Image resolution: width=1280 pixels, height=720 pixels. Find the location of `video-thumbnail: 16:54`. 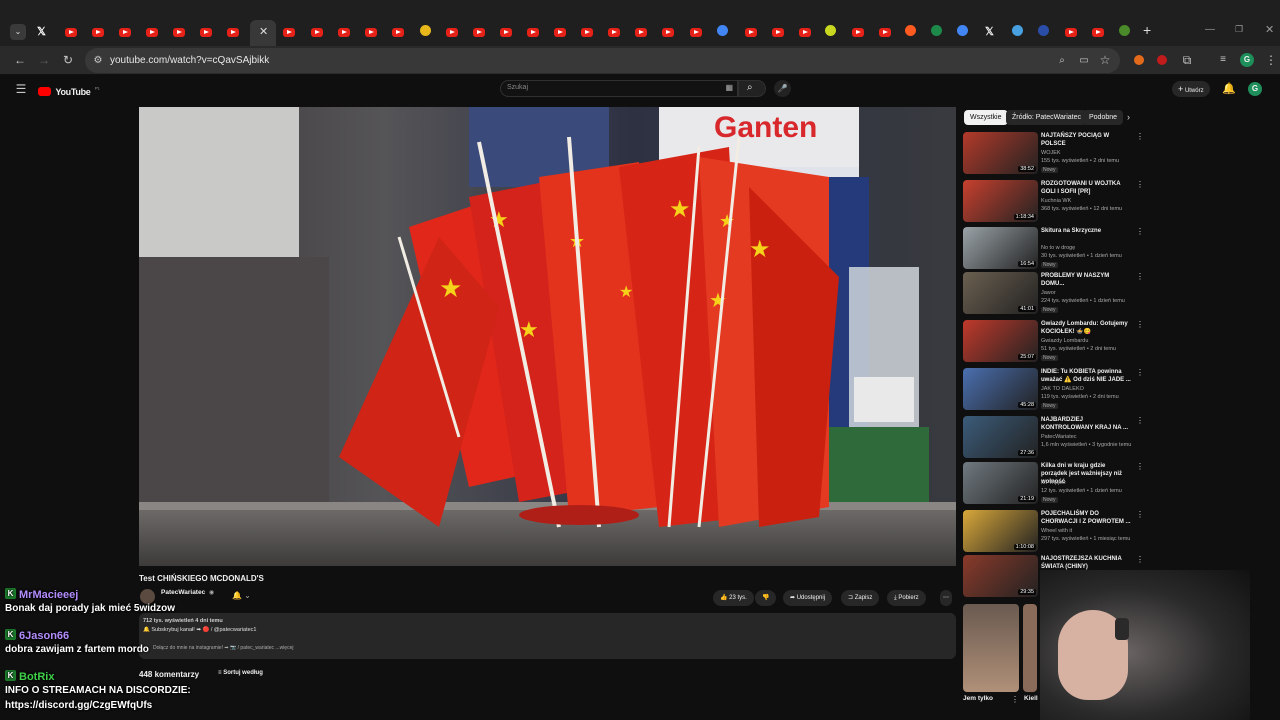

video-thumbnail: 16:54 is located at coordinates (1000, 248).